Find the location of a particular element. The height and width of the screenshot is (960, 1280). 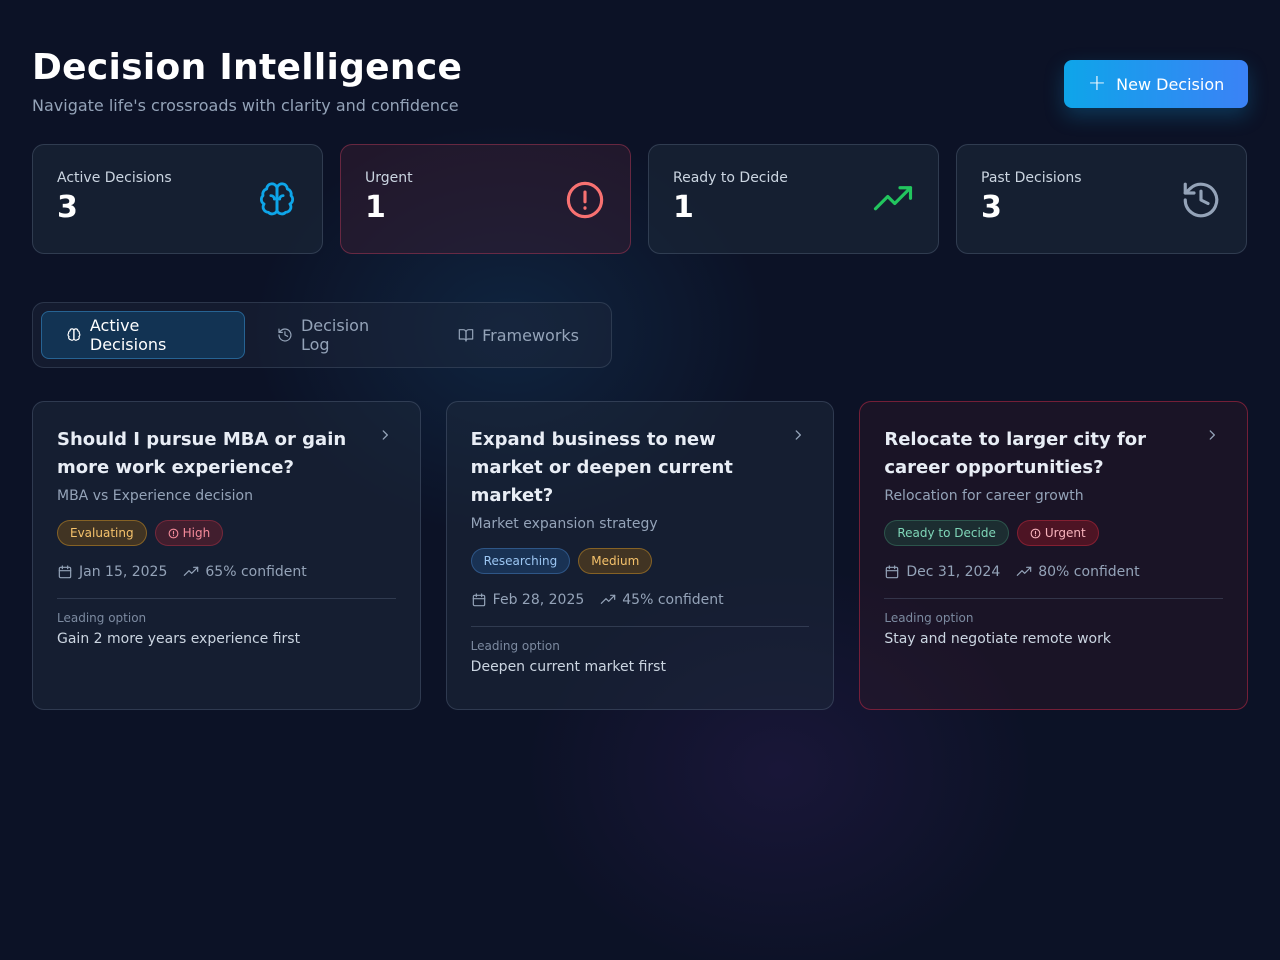

decision-date: Jan 15, 2025 is located at coordinates (123, 572).